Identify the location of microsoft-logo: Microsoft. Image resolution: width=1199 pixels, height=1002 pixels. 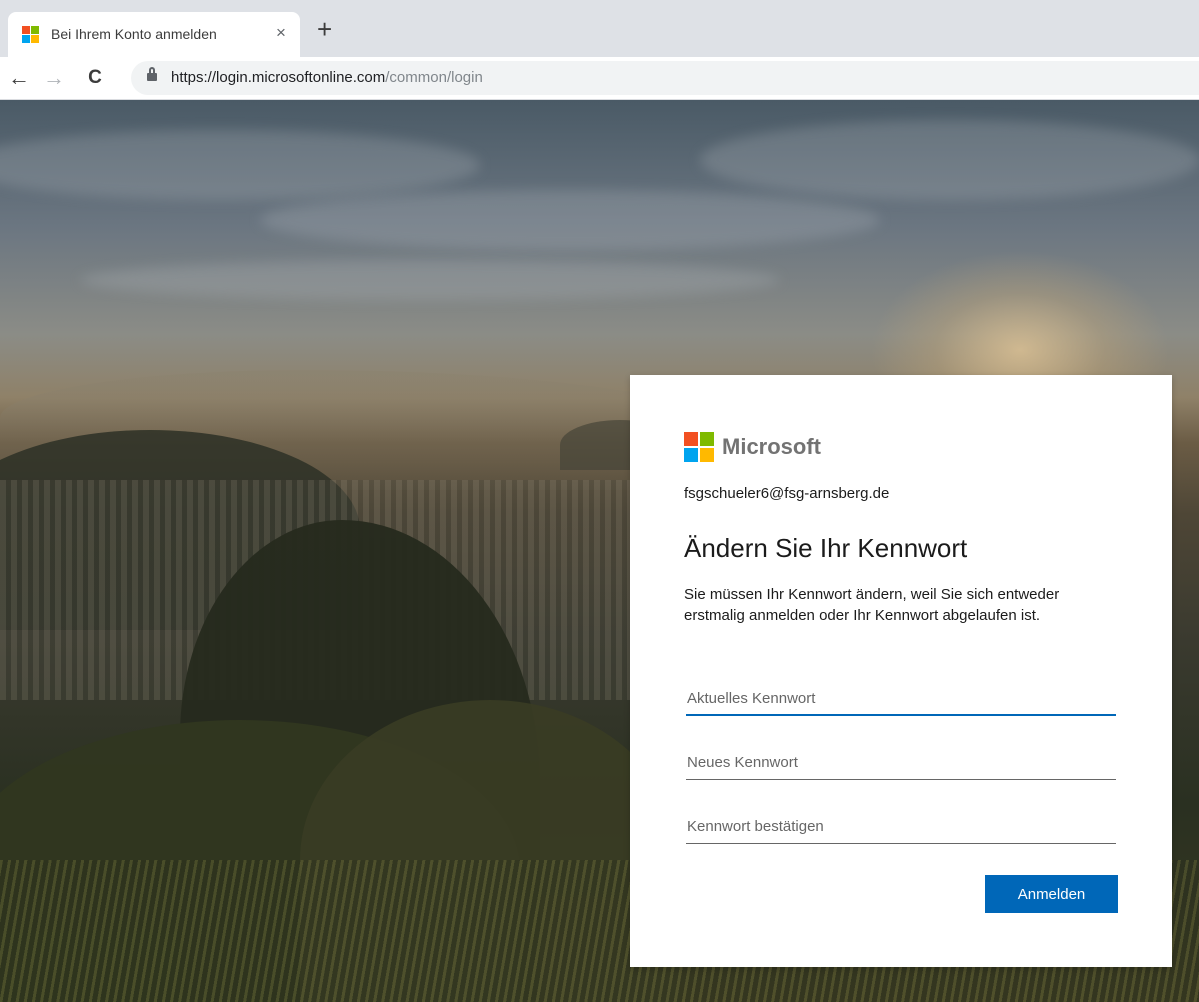
(752, 447).